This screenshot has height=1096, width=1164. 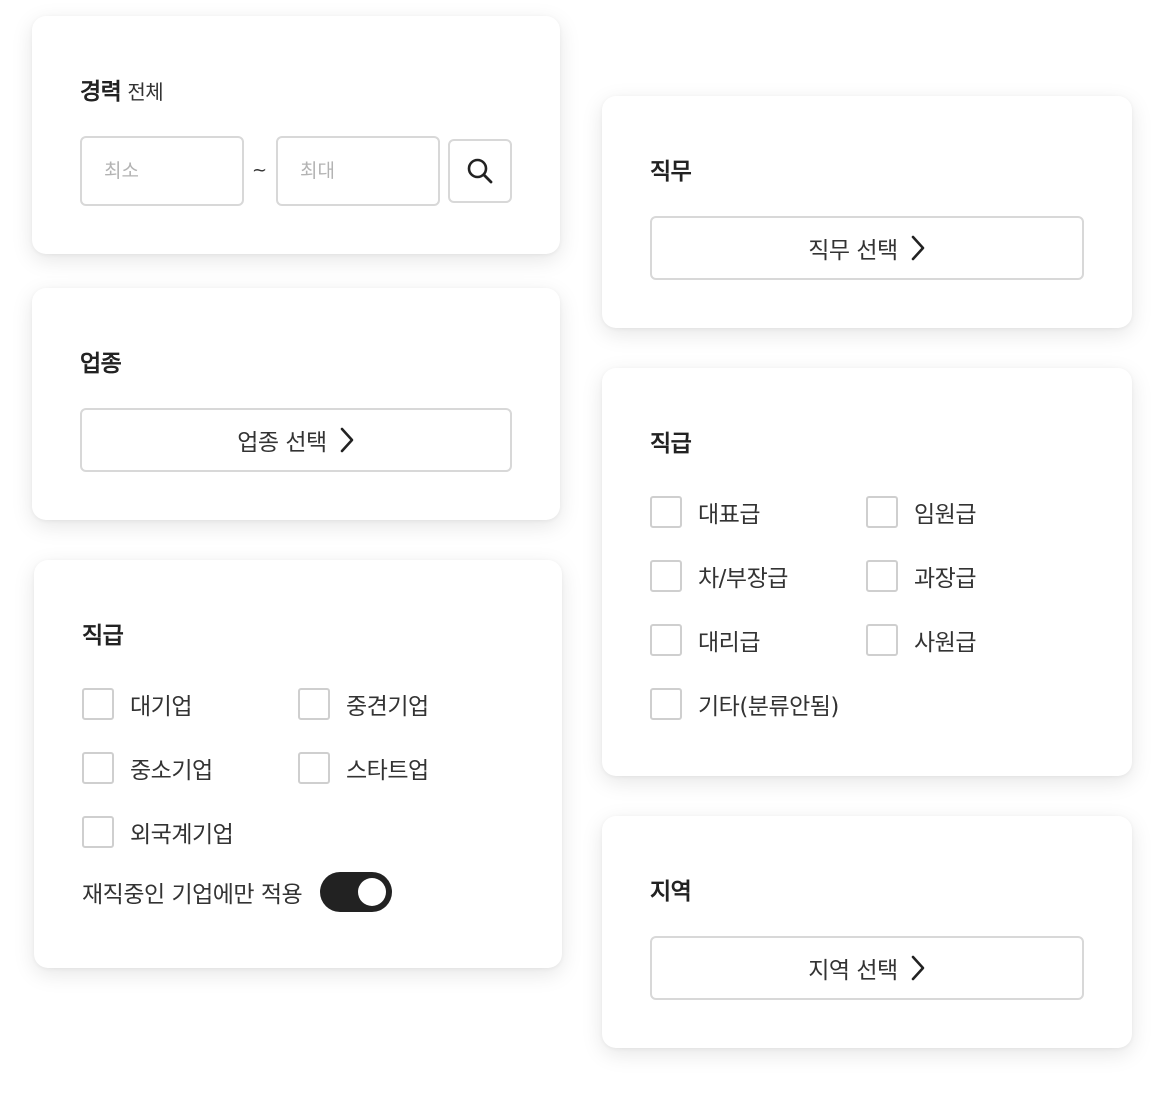 What do you see at coordinates (743, 579) in the screenshot?
I see `position-option-label: 차/부장급` at bounding box center [743, 579].